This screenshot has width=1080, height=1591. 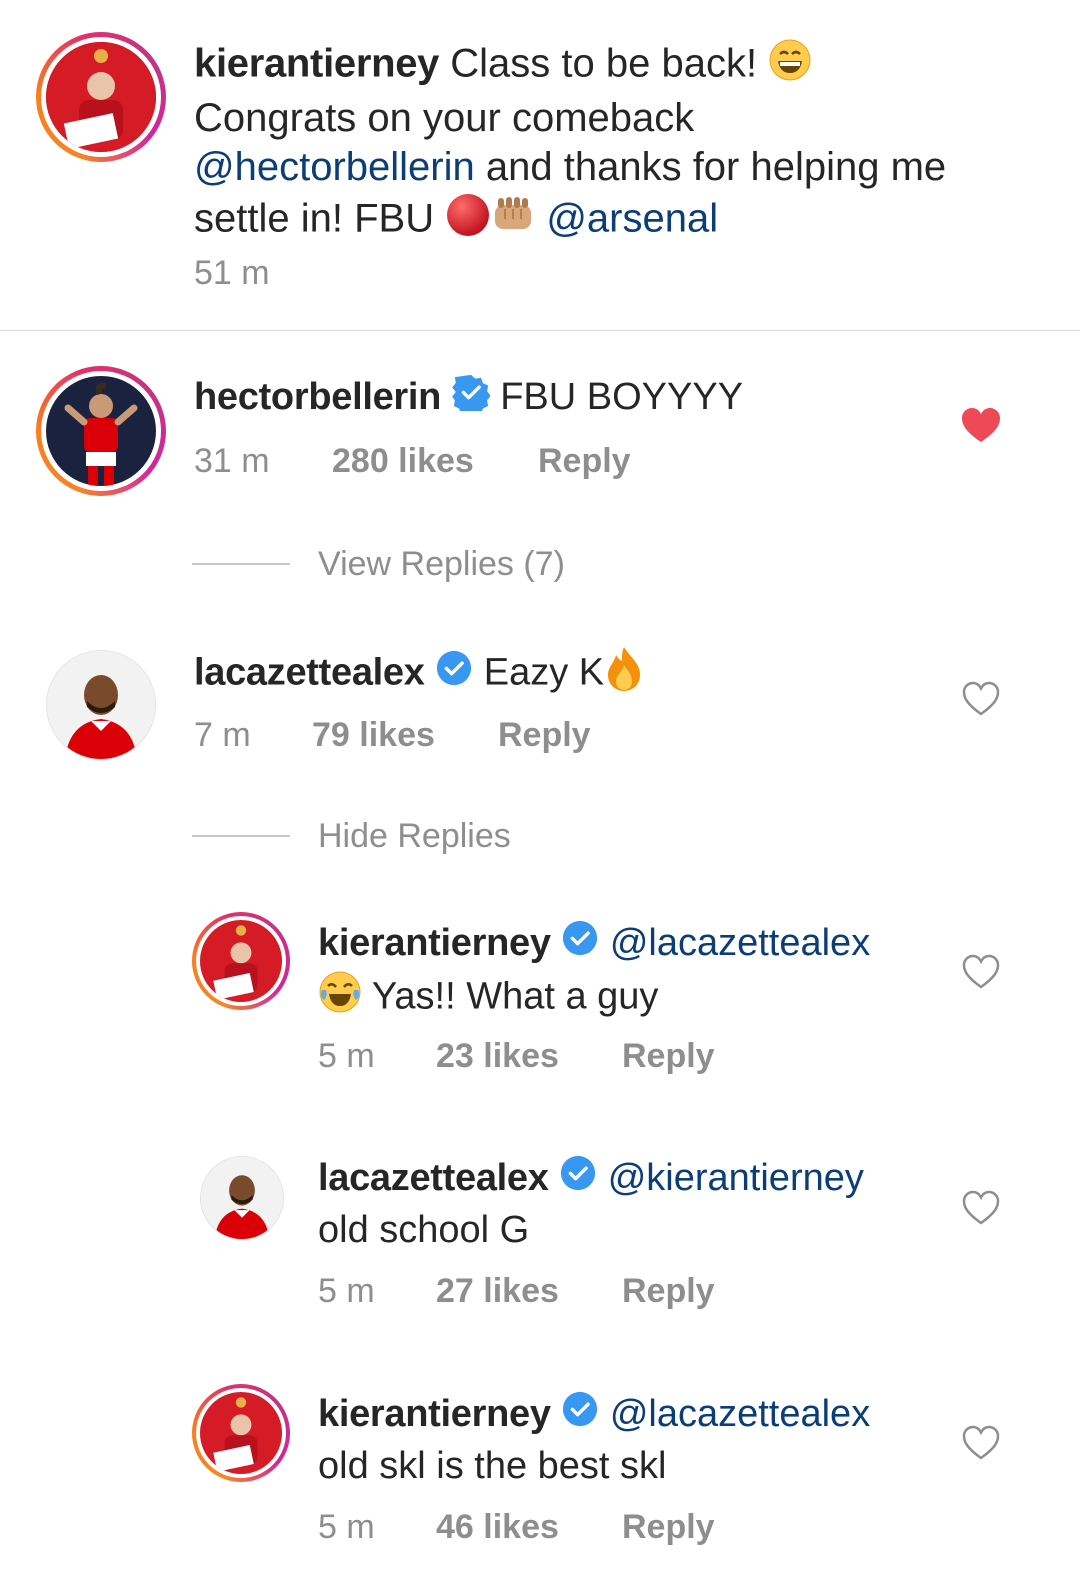 What do you see at coordinates (101, 705) in the screenshot?
I see `lacazettealex-avatar` at bounding box center [101, 705].